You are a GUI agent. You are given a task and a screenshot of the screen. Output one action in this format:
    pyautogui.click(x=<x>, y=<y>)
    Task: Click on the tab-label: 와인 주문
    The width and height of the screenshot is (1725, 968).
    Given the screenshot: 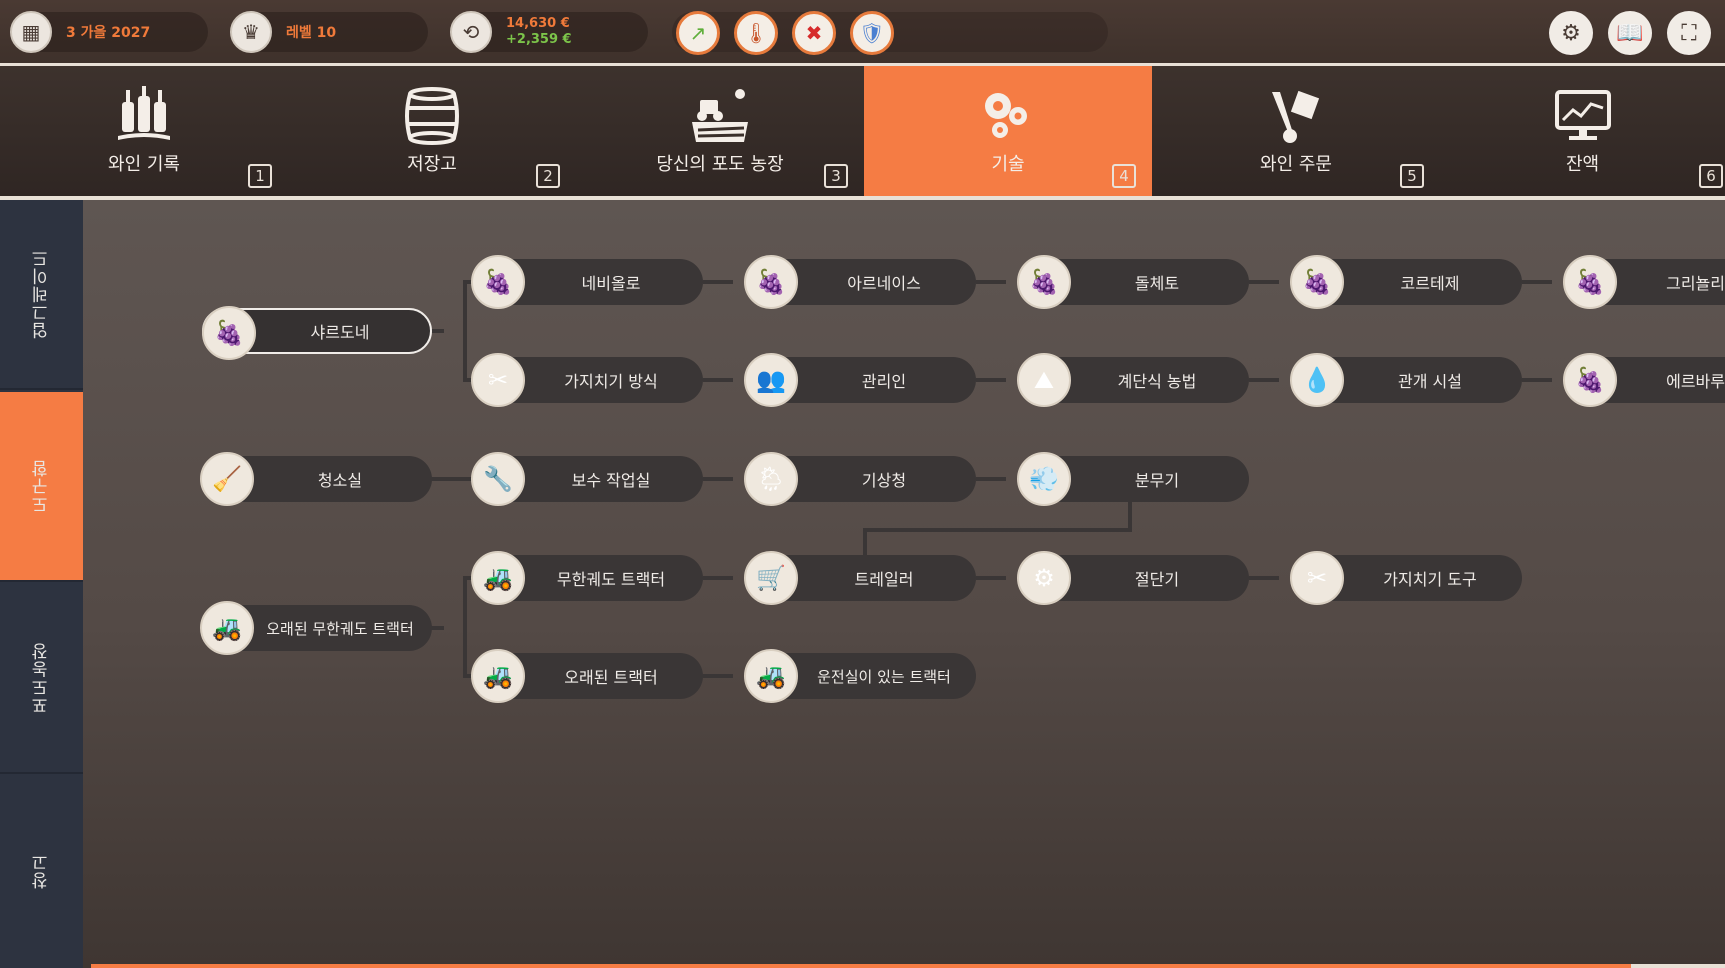 What is the action you would take?
    pyautogui.click(x=1296, y=164)
    